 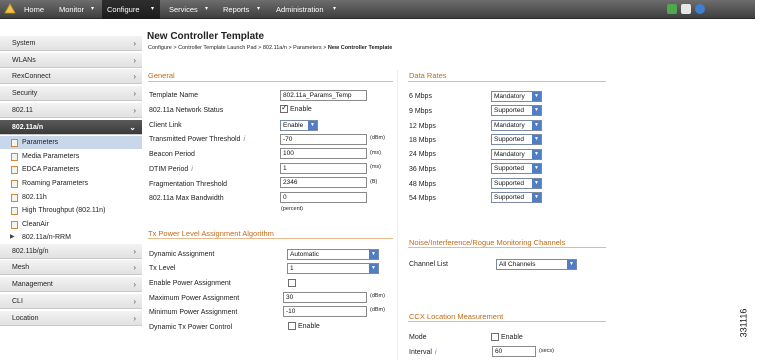 I want to click on sidebar-item-mesh: Mesh ›, so click(x=71, y=267).